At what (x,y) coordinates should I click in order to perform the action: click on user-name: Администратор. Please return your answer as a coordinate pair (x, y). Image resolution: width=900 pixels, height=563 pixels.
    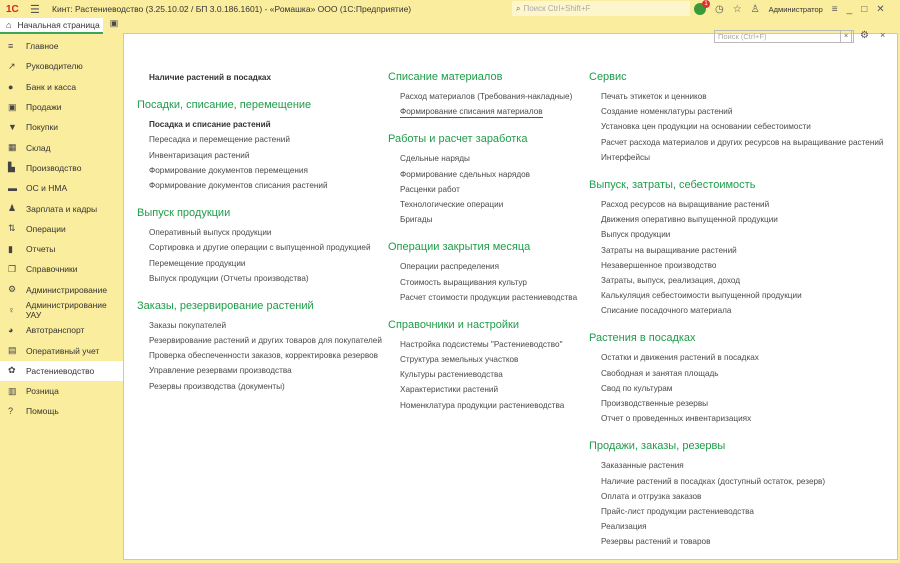
    Looking at the image, I should click on (796, 9).